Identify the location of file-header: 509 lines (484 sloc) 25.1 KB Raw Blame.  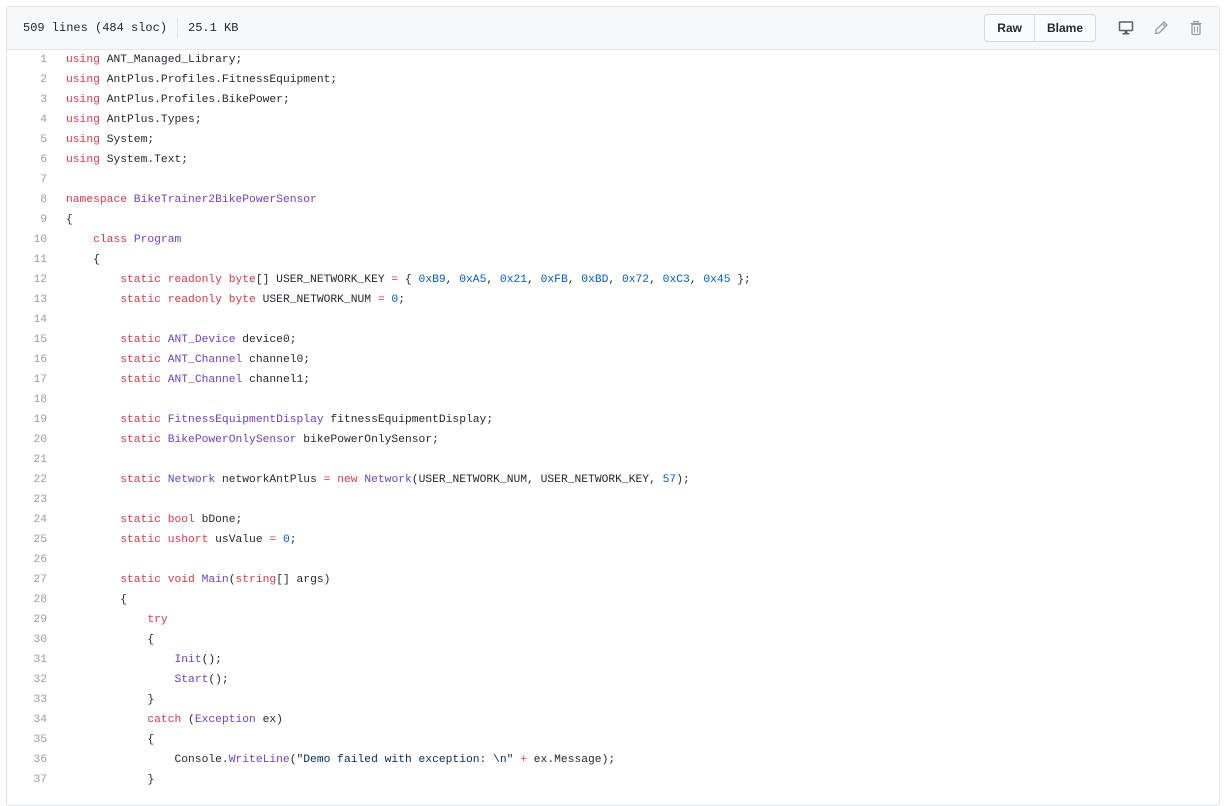
(613, 28).